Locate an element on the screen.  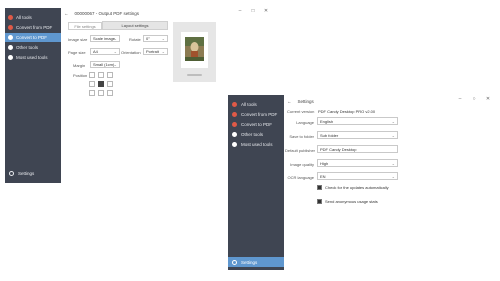
current-version-value: PDF Candy Desktop PRO v2.00 is located at coordinates (347, 111).